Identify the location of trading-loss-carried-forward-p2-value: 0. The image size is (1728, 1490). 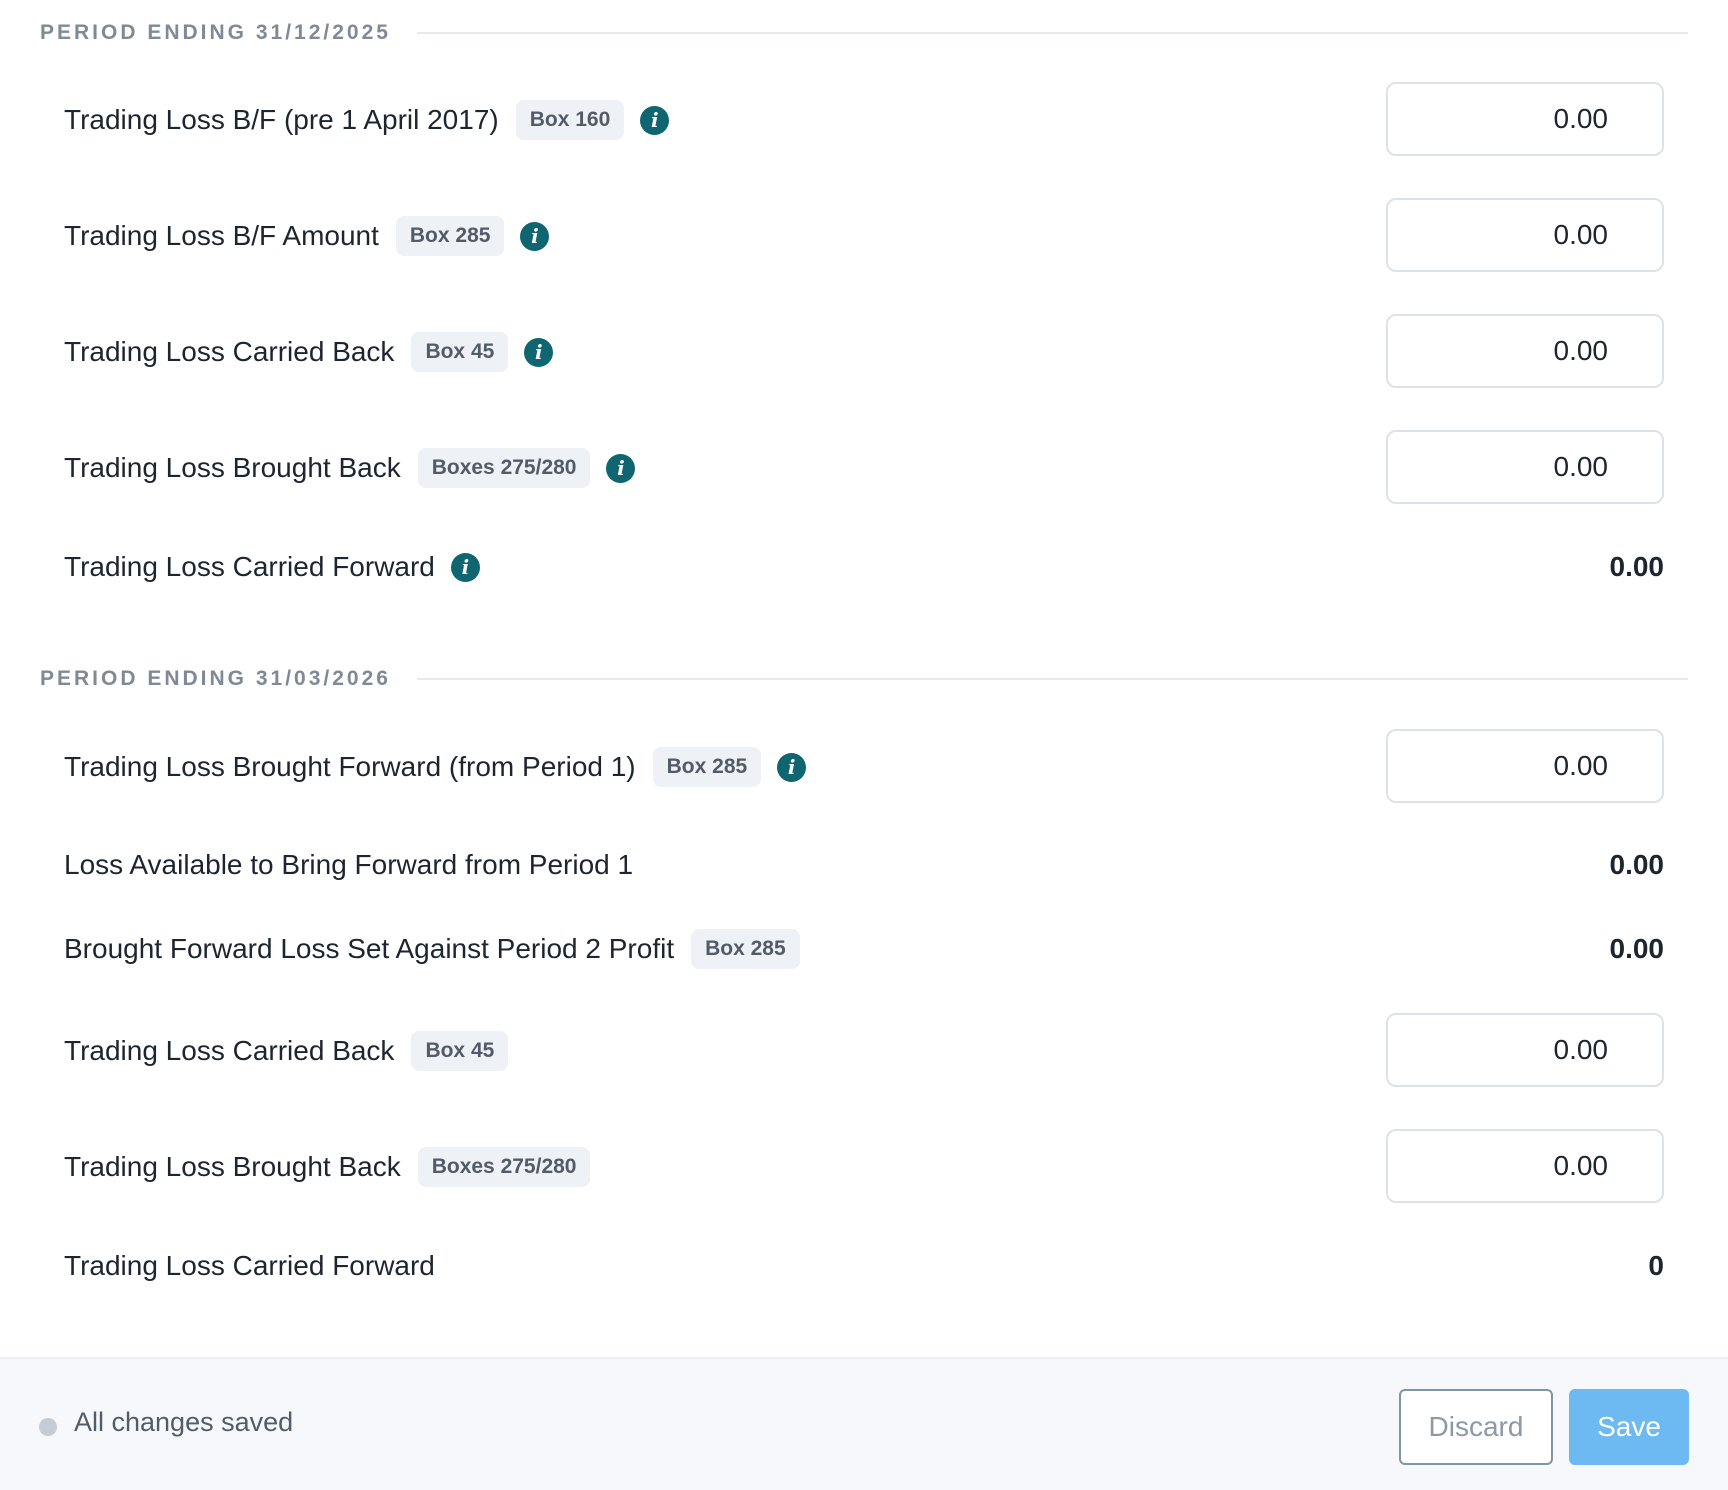
(1656, 1265).